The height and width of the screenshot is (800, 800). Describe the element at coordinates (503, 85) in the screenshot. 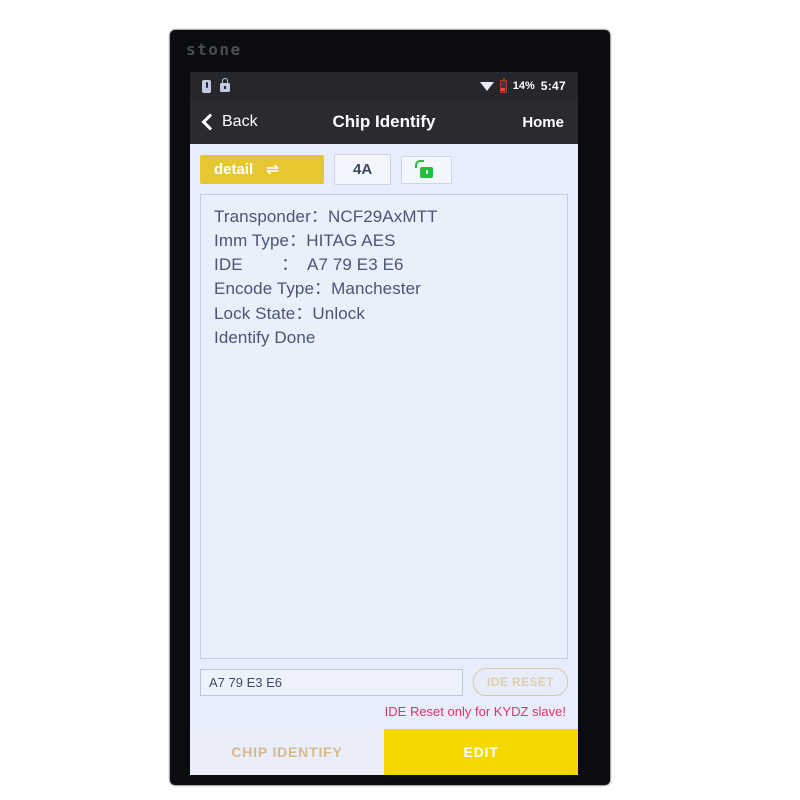

I see `battery-icon` at that location.